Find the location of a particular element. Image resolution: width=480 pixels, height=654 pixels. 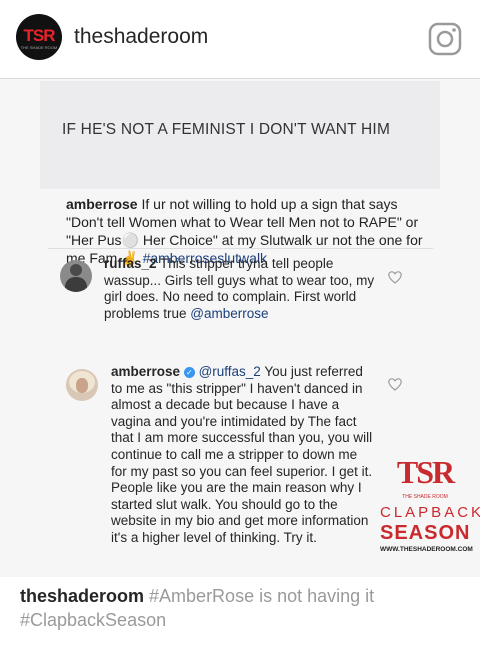

avatar-logo-text: TSR is located at coordinates (39, 35).